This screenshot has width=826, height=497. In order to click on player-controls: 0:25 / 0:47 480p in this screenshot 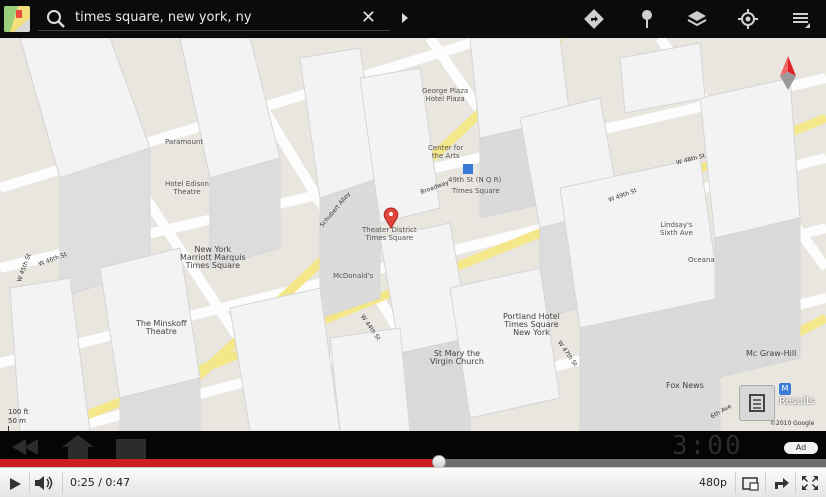, I will do `click(413, 482)`.